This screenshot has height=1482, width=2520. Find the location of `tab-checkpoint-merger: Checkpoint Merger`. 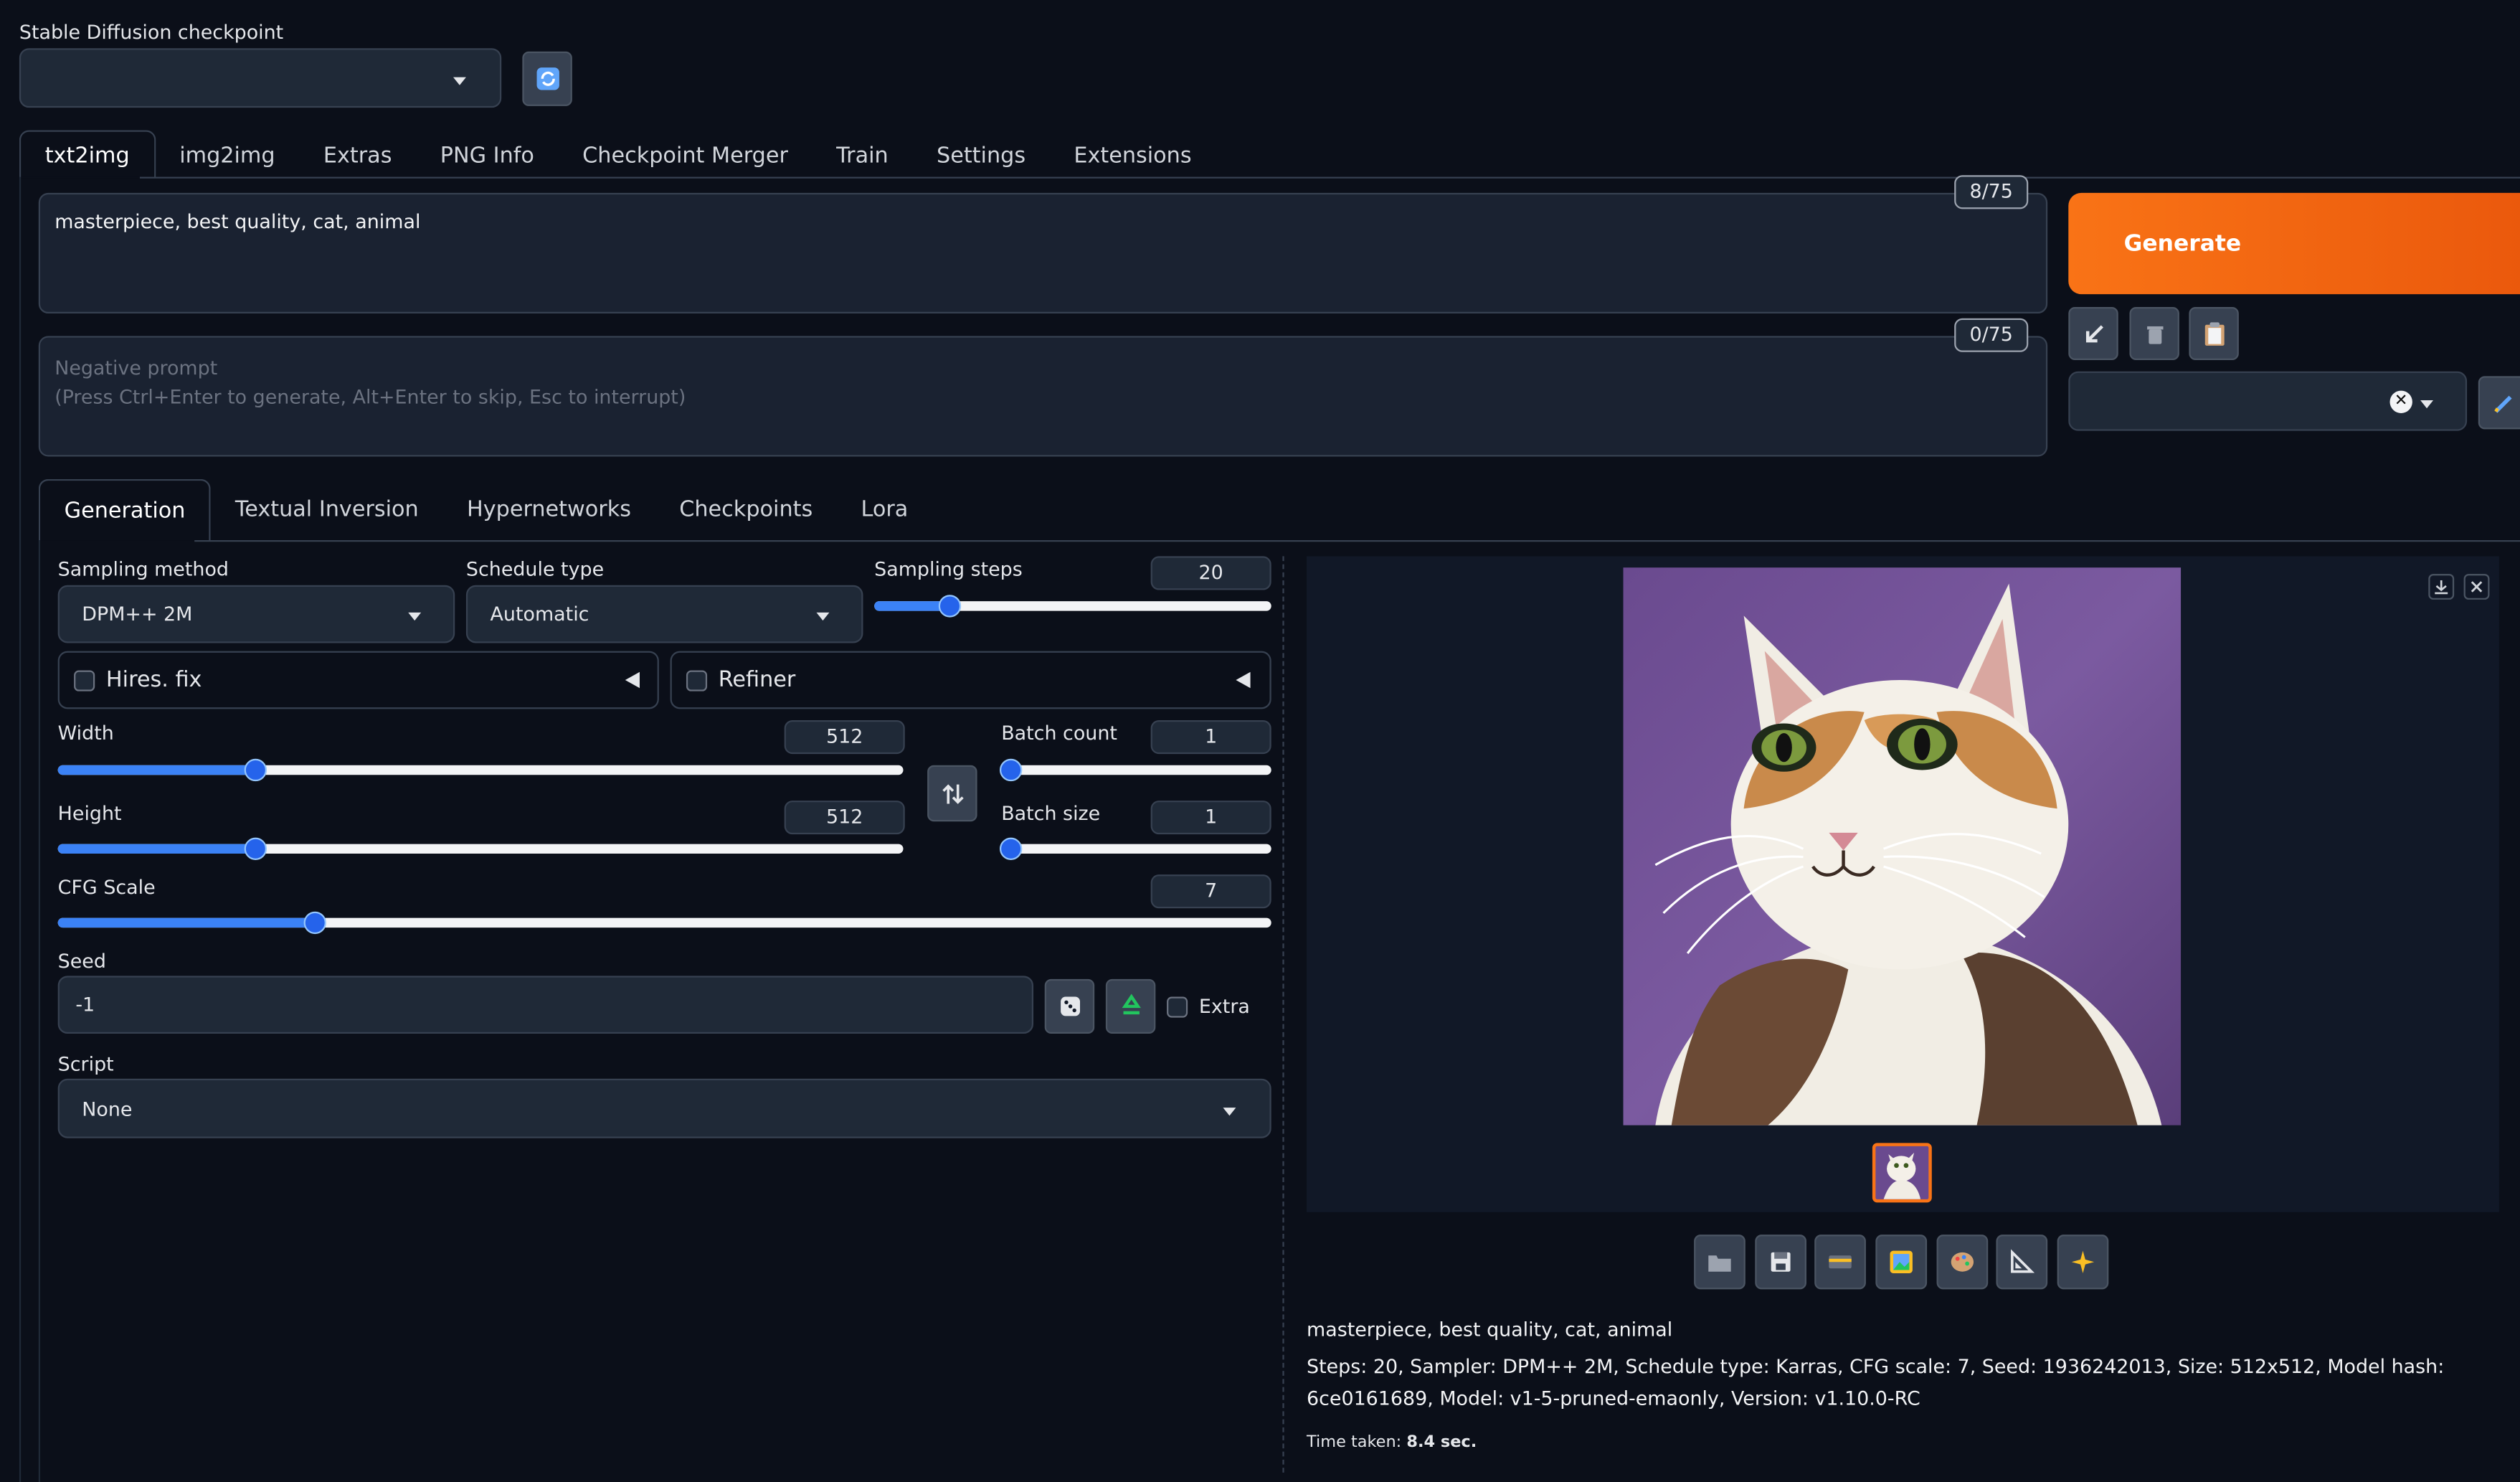

tab-checkpoint-merger: Checkpoint Merger is located at coordinates (686, 156).